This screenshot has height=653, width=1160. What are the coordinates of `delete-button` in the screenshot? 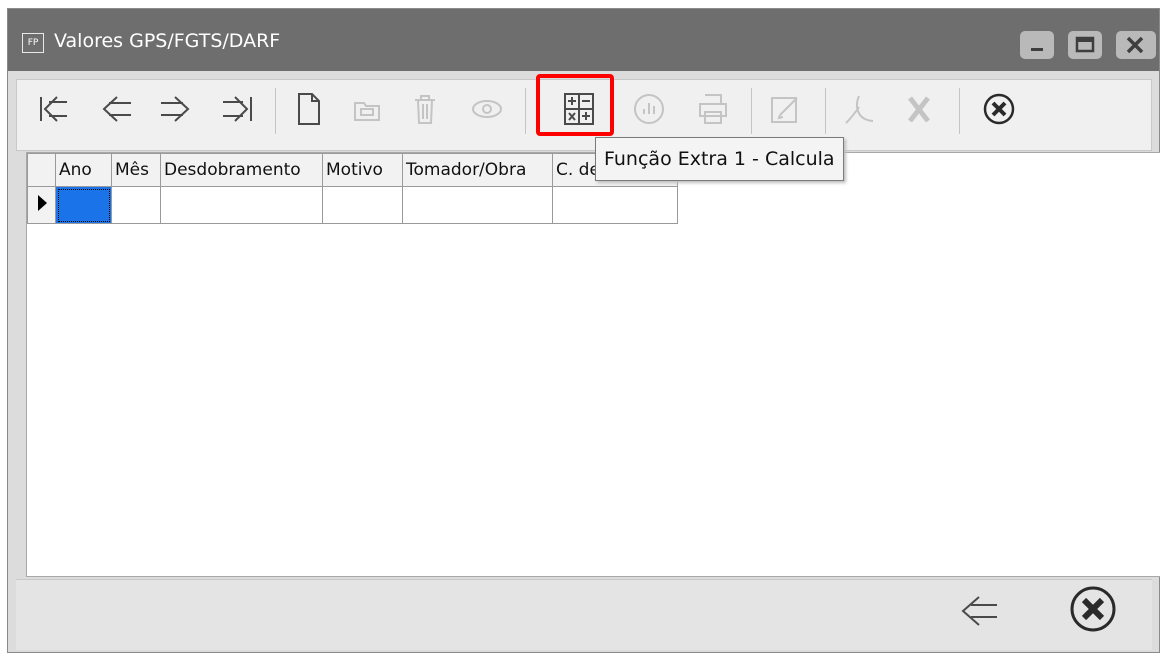 It's located at (425, 109).